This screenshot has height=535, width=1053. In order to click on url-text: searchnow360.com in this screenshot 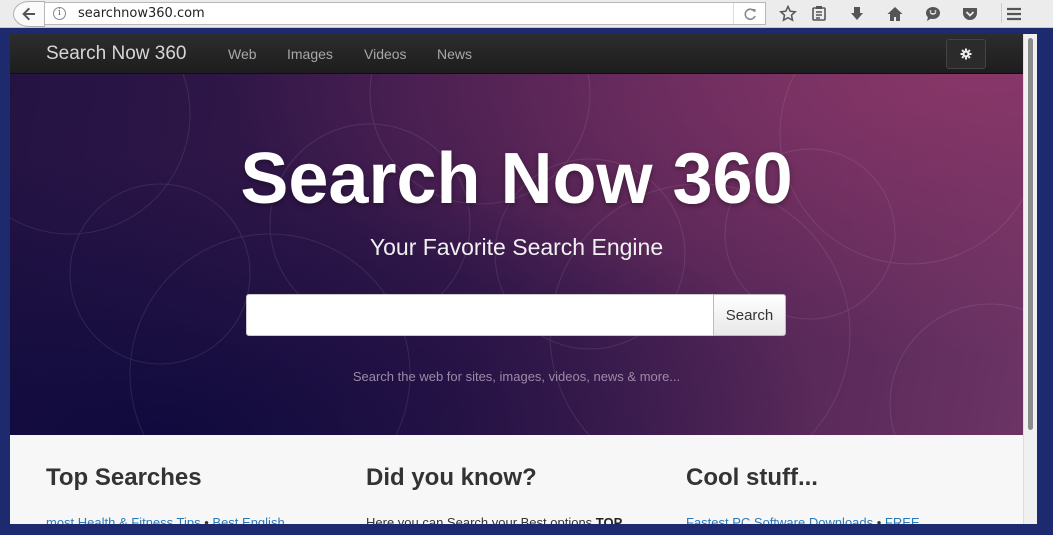, I will do `click(141, 13)`.